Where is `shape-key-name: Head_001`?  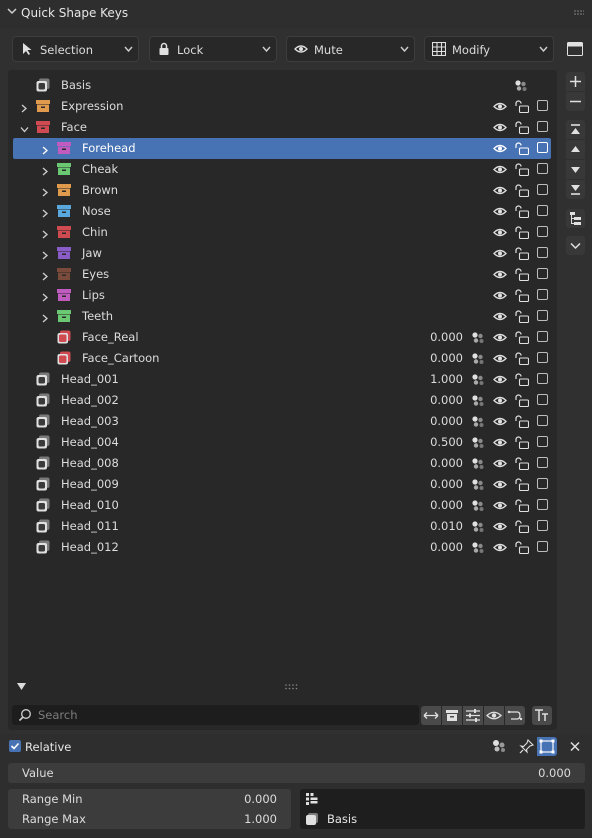
shape-key-name: Head_001 is located at coordinates (90, 379).